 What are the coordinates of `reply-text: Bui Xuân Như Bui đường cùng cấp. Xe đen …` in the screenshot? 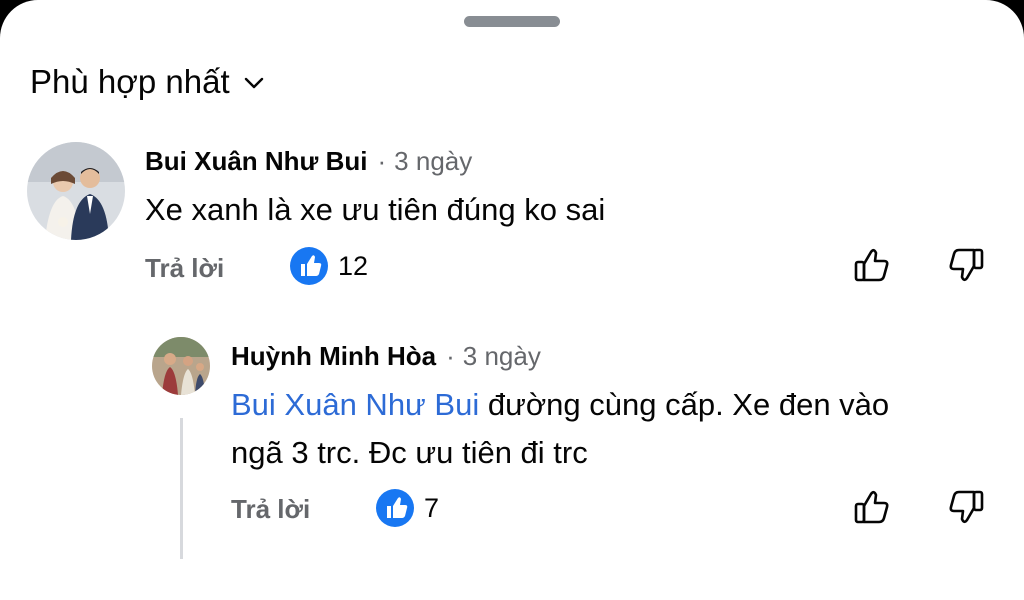 It's located at (560, 429).